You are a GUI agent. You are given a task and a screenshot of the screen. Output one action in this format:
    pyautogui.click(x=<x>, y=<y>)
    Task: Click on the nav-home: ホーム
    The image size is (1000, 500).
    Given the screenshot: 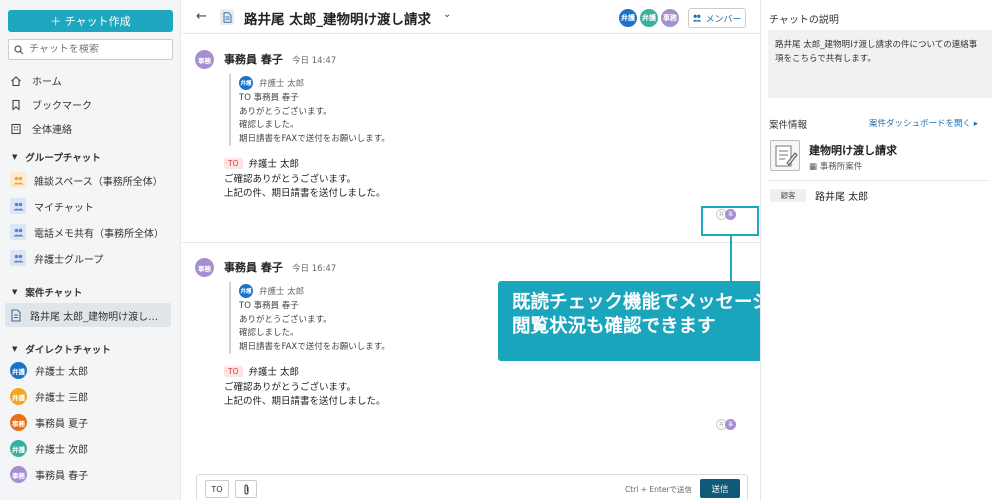 What is the action you would take?
    pyautogui.click(x=36, y=80)
    